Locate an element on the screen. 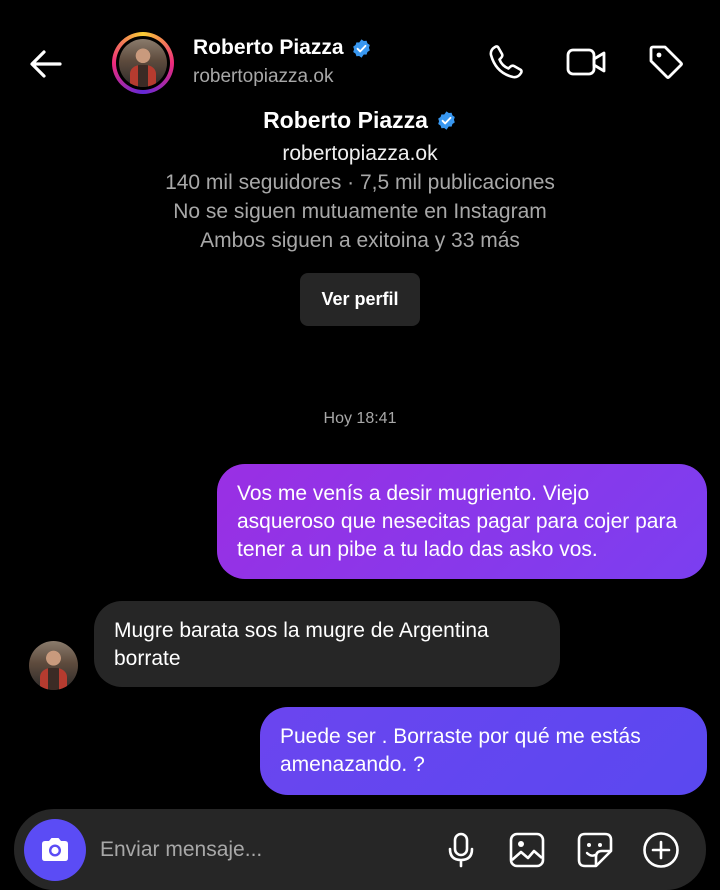  sender-avatar is located at coordinates (53, 665).